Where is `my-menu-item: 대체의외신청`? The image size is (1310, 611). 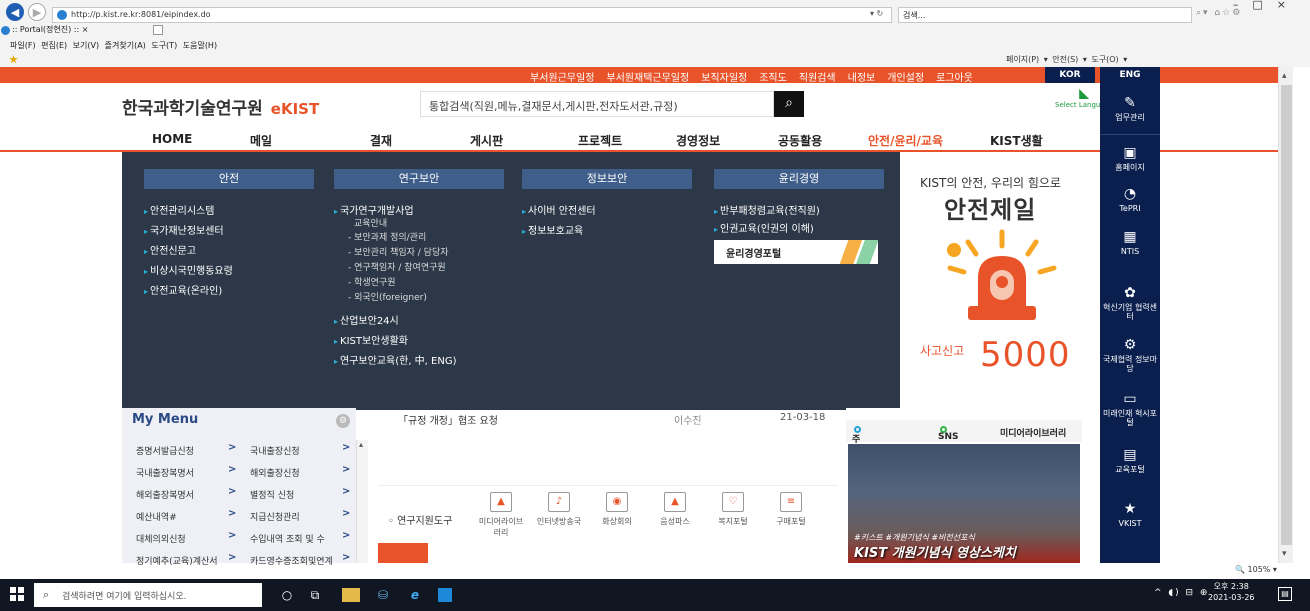 my-menu-item: 대체의외신청 is located at coordinates (161, 538).